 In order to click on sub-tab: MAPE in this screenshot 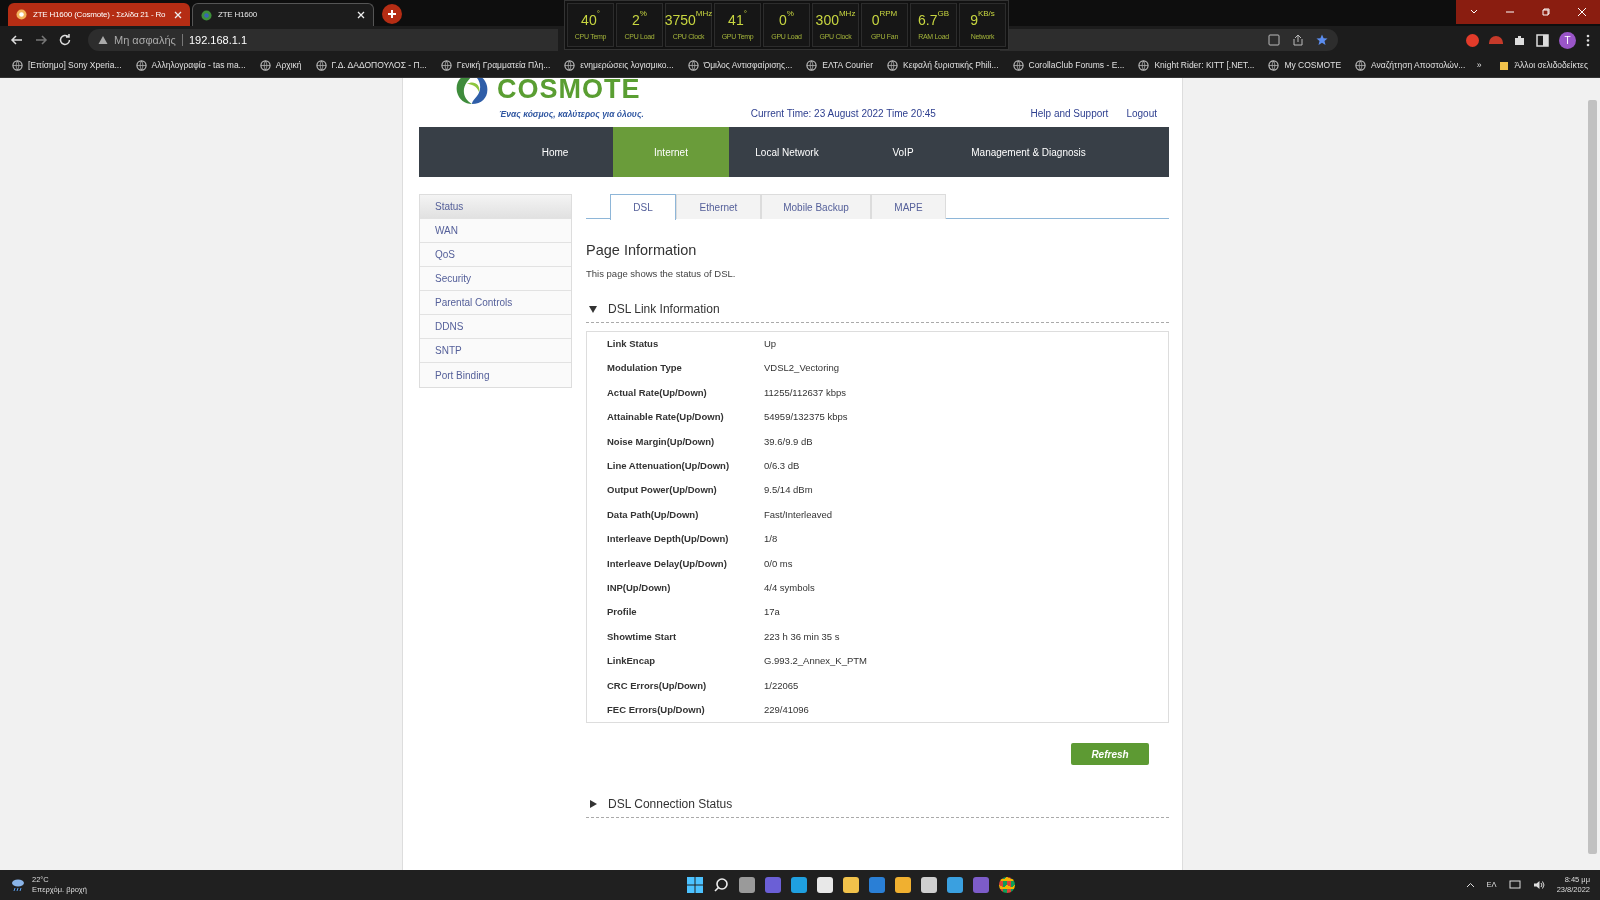, I will do `click(908, 206)`.